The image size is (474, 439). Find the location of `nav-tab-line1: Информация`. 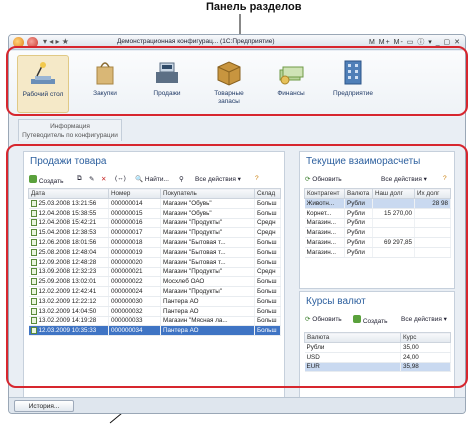

nav-tab-line1: Информация is located at coordinates (70, 126).